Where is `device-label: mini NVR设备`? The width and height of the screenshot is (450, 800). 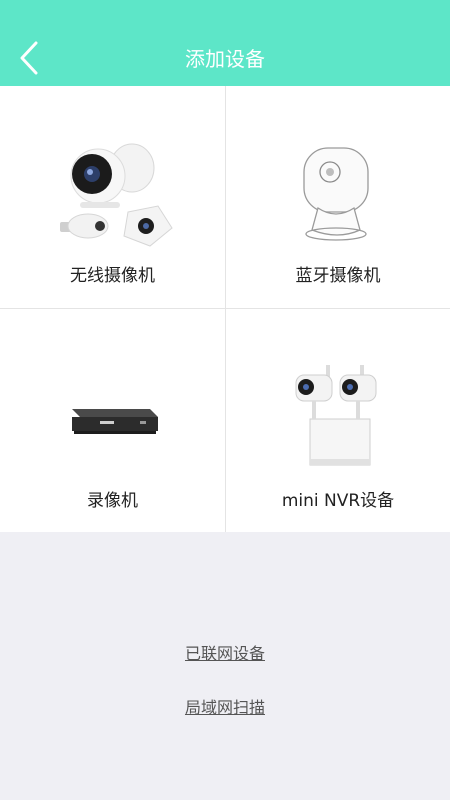
device-label: mini NVR设备 is located at coordinates (338, 501).